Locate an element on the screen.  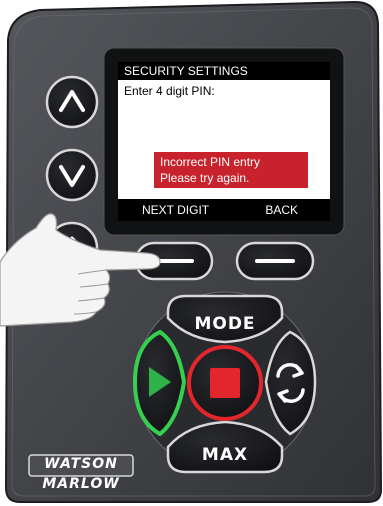
max-label: MAX is located at coordinates (225, 455).